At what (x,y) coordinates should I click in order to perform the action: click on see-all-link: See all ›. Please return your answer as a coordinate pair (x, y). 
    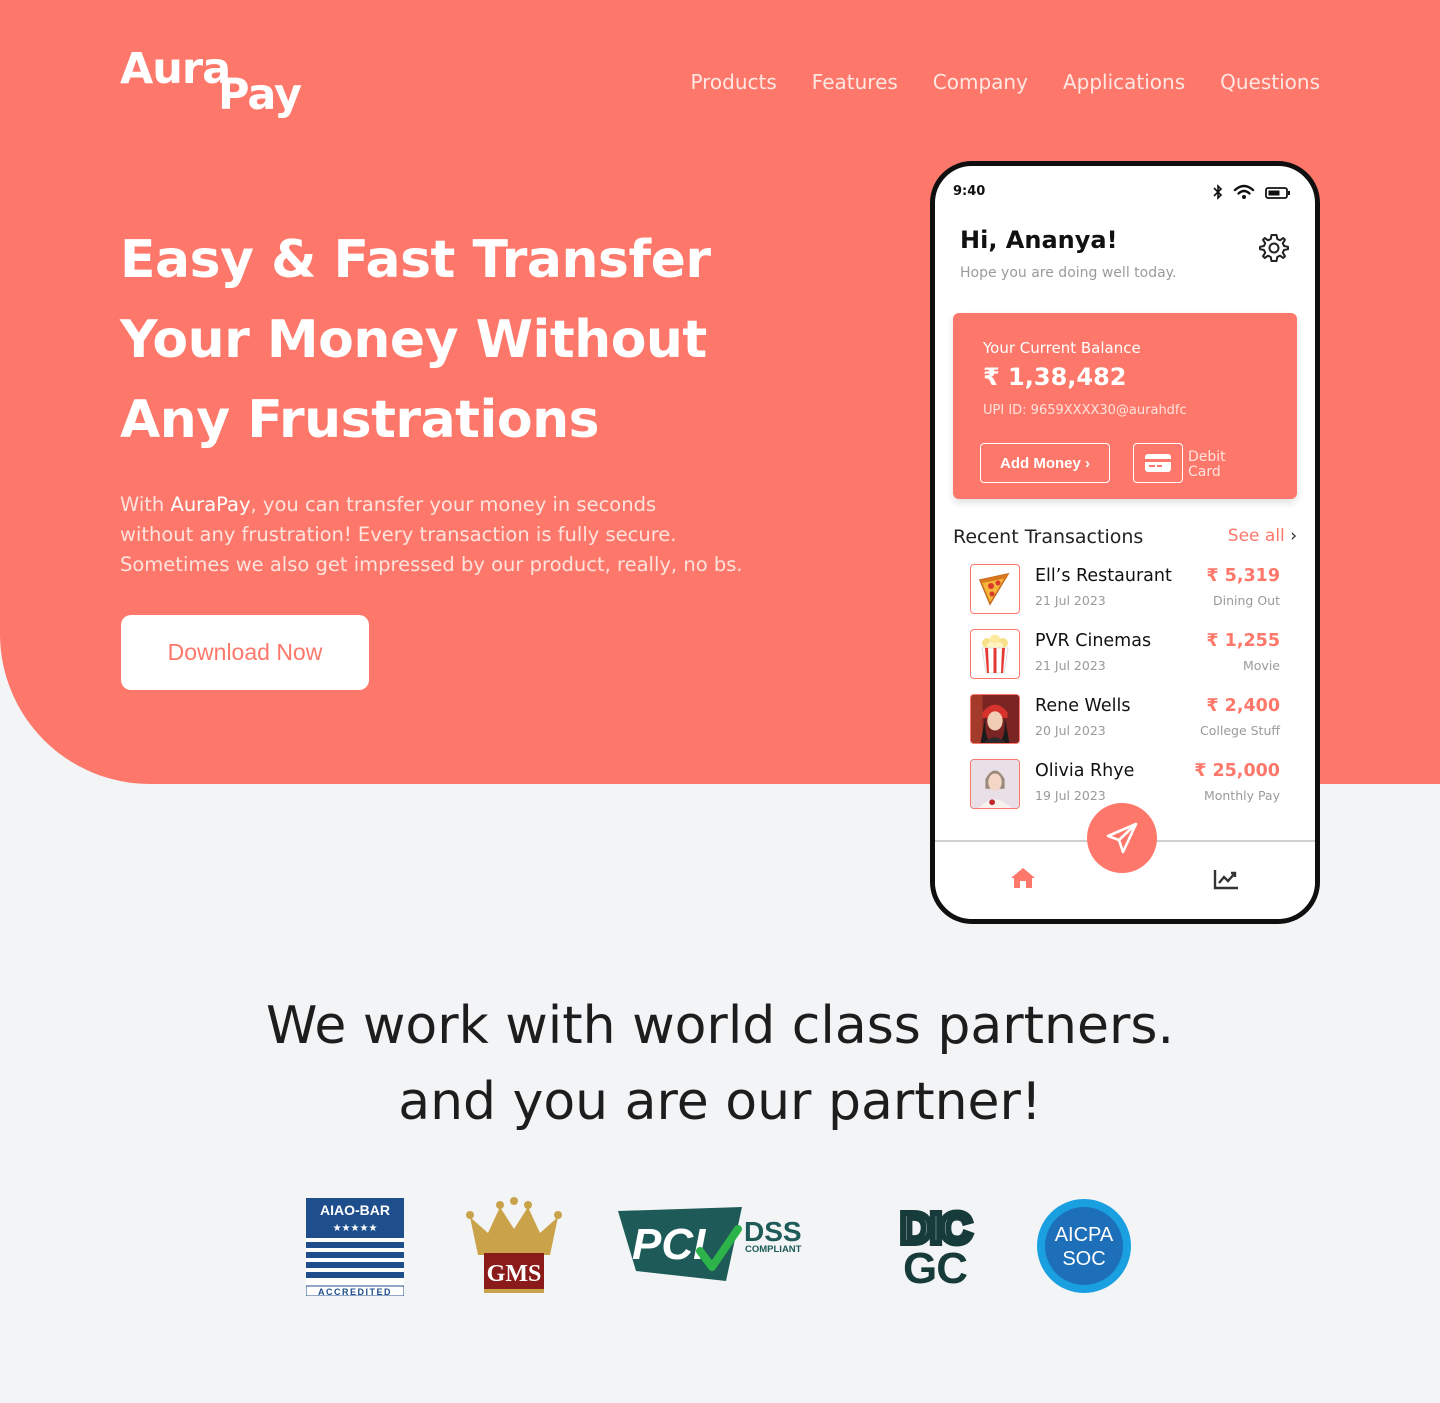
    Looking at the image, I should click on (1262, 536).